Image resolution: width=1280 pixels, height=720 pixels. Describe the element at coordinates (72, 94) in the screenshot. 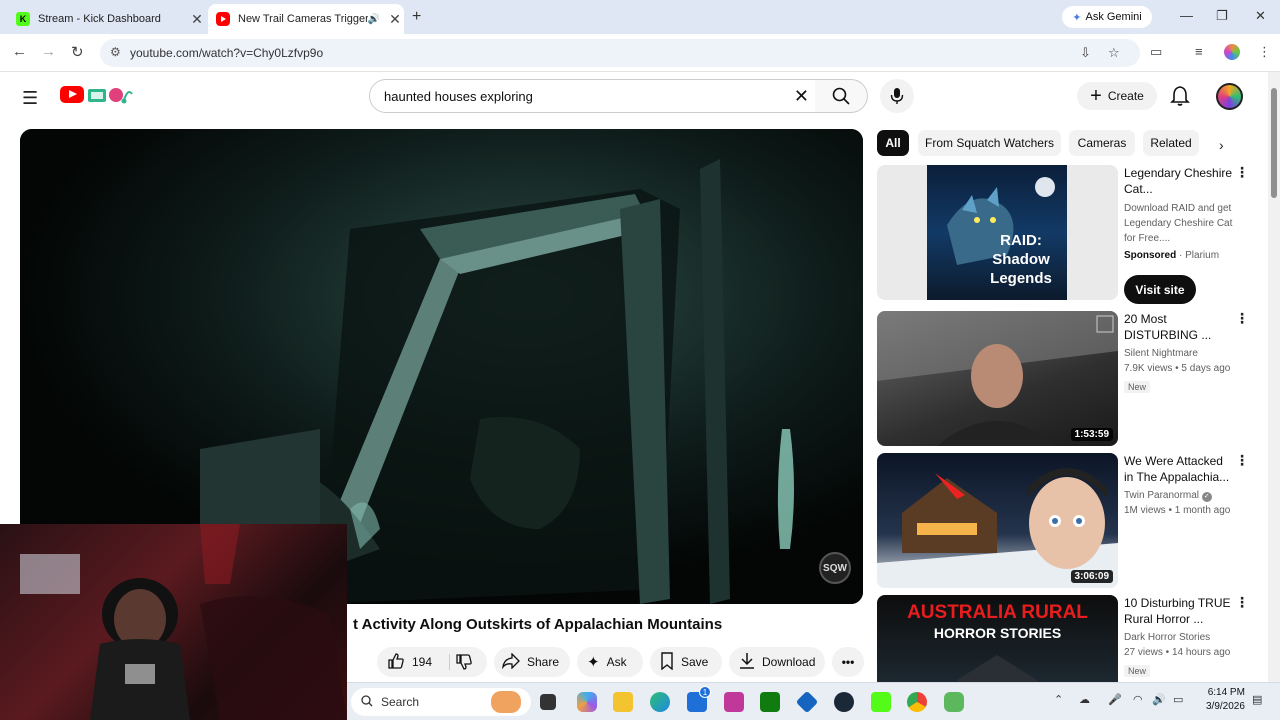

I see `youtube-logo-icon` at that location.